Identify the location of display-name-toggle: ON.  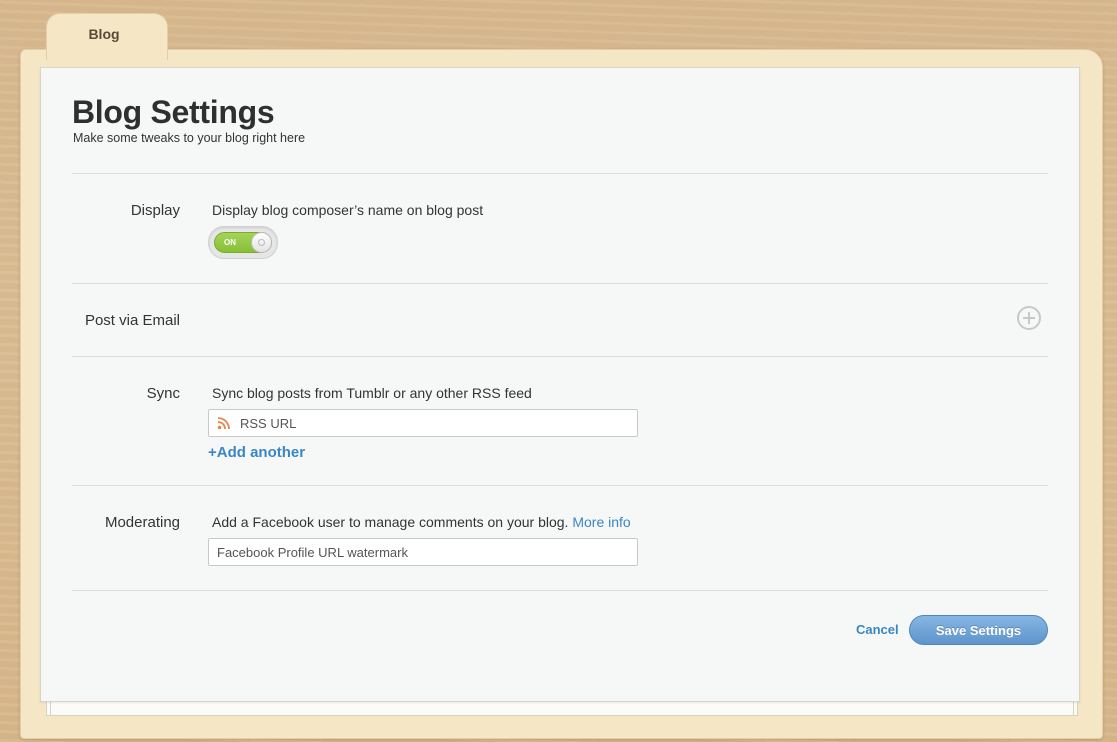
(243, 242).